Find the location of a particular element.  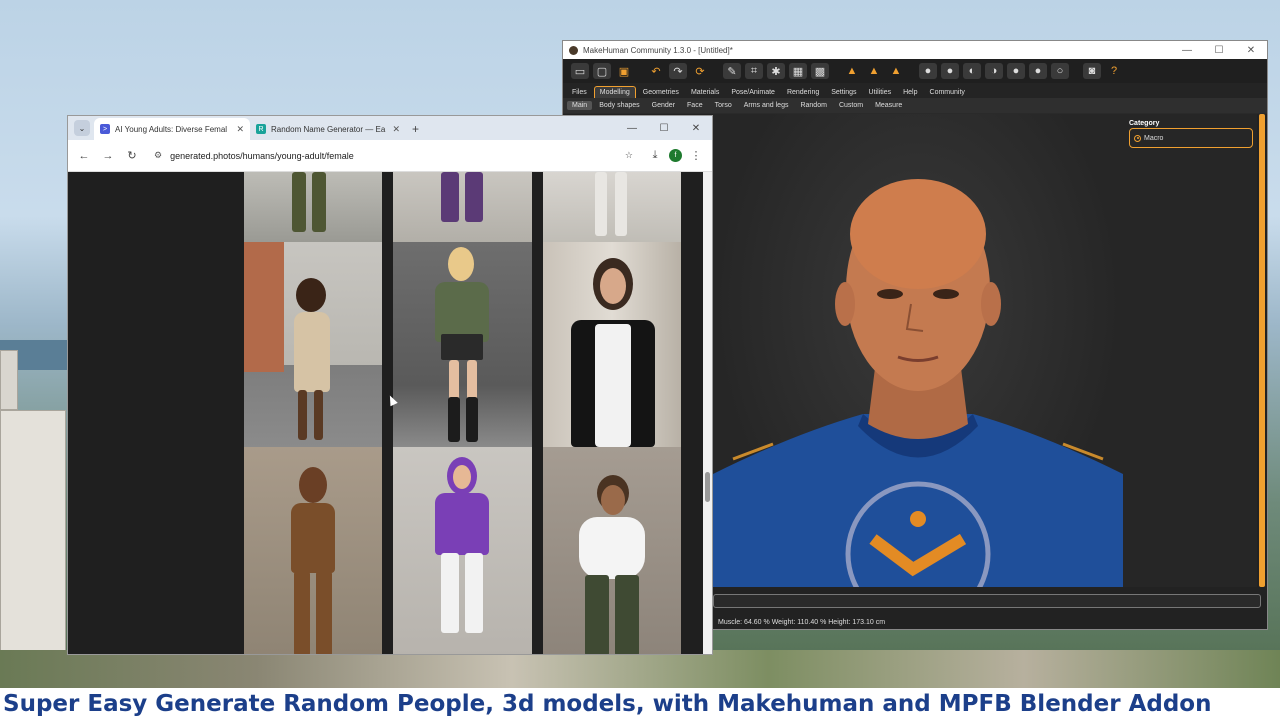

tab-modelling: Modelling is located at coordinates (614, 92).